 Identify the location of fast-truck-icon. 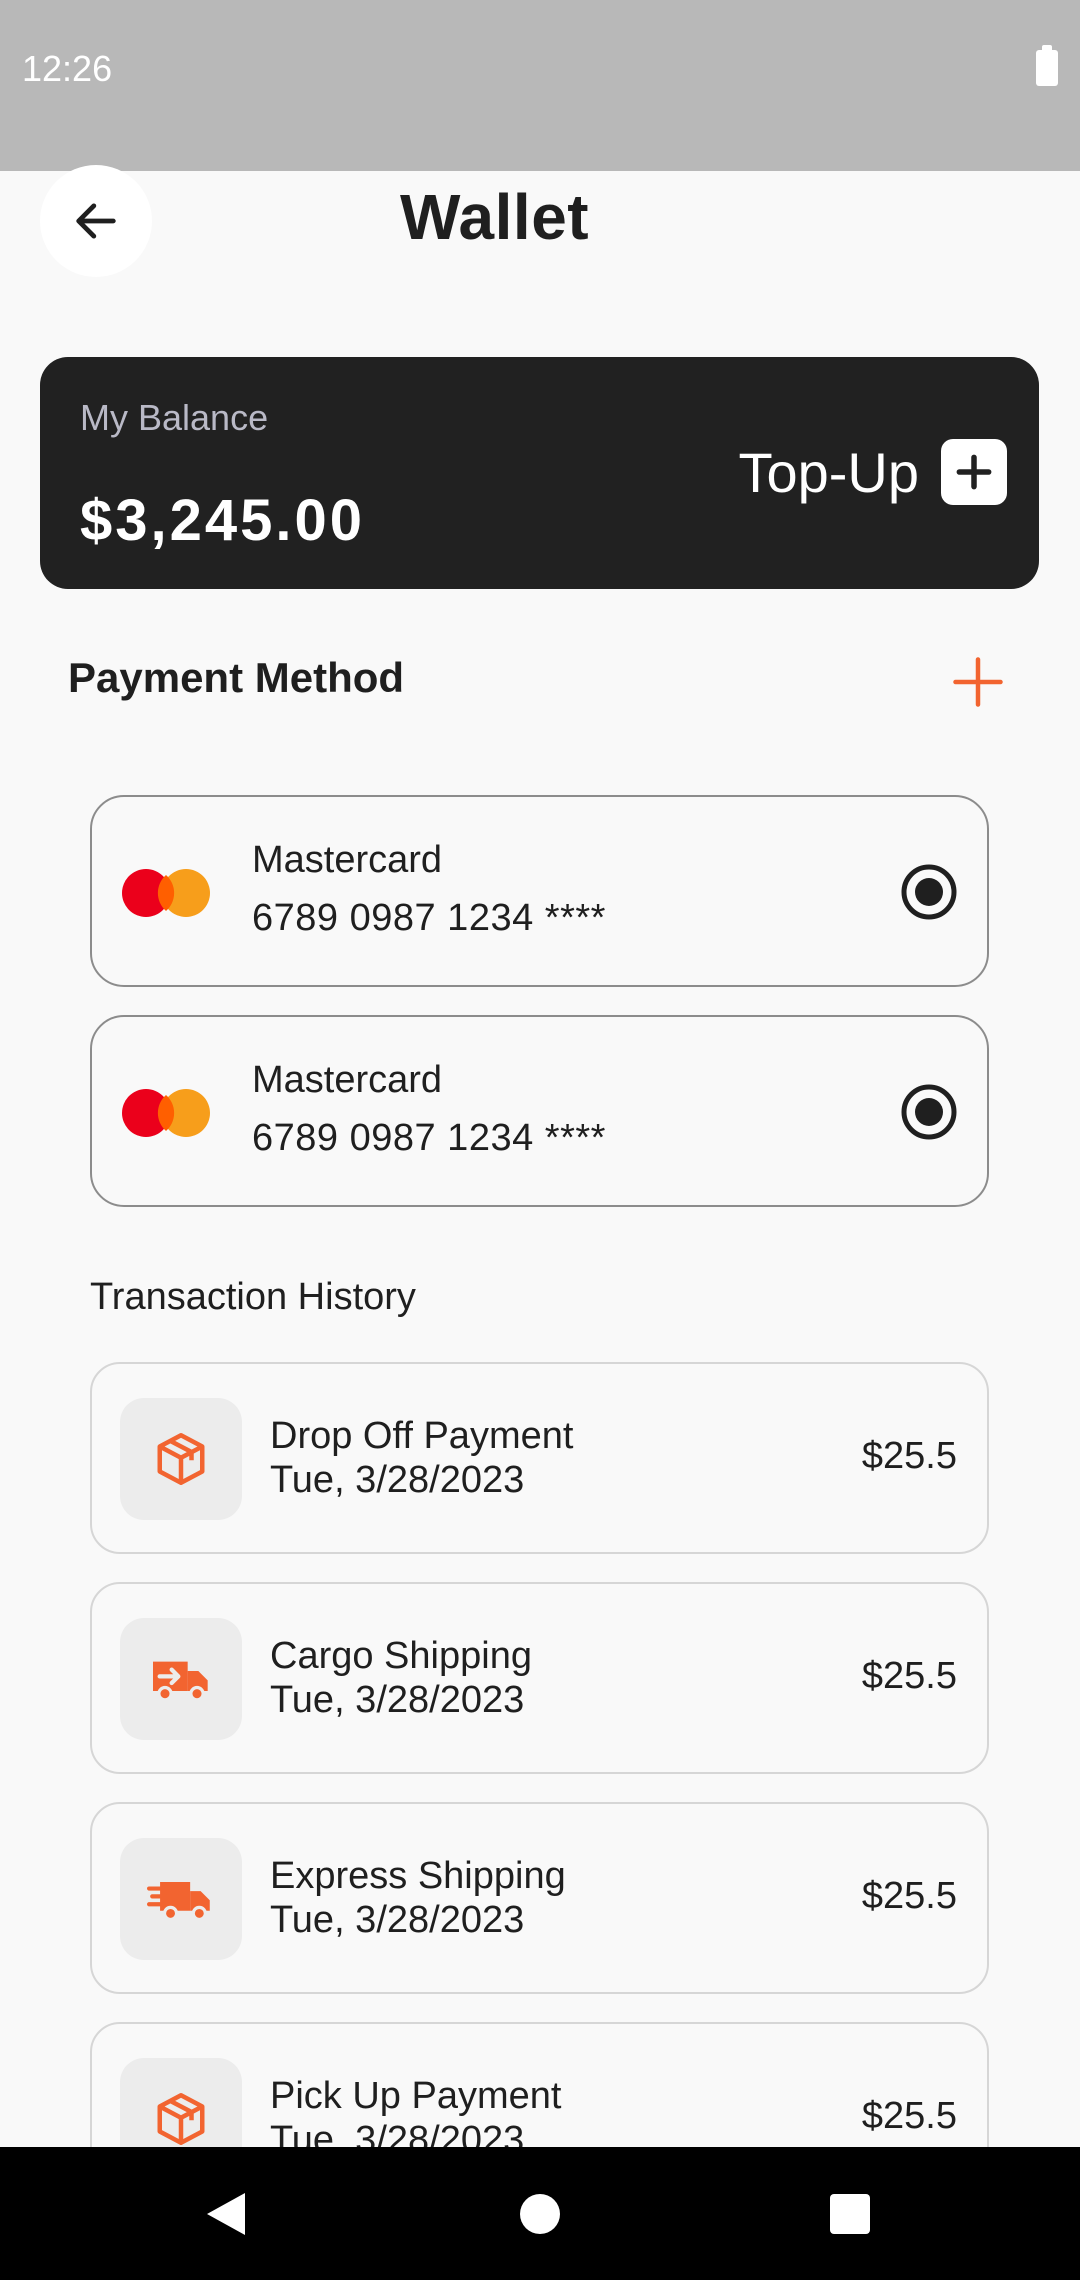
(178, 1901).